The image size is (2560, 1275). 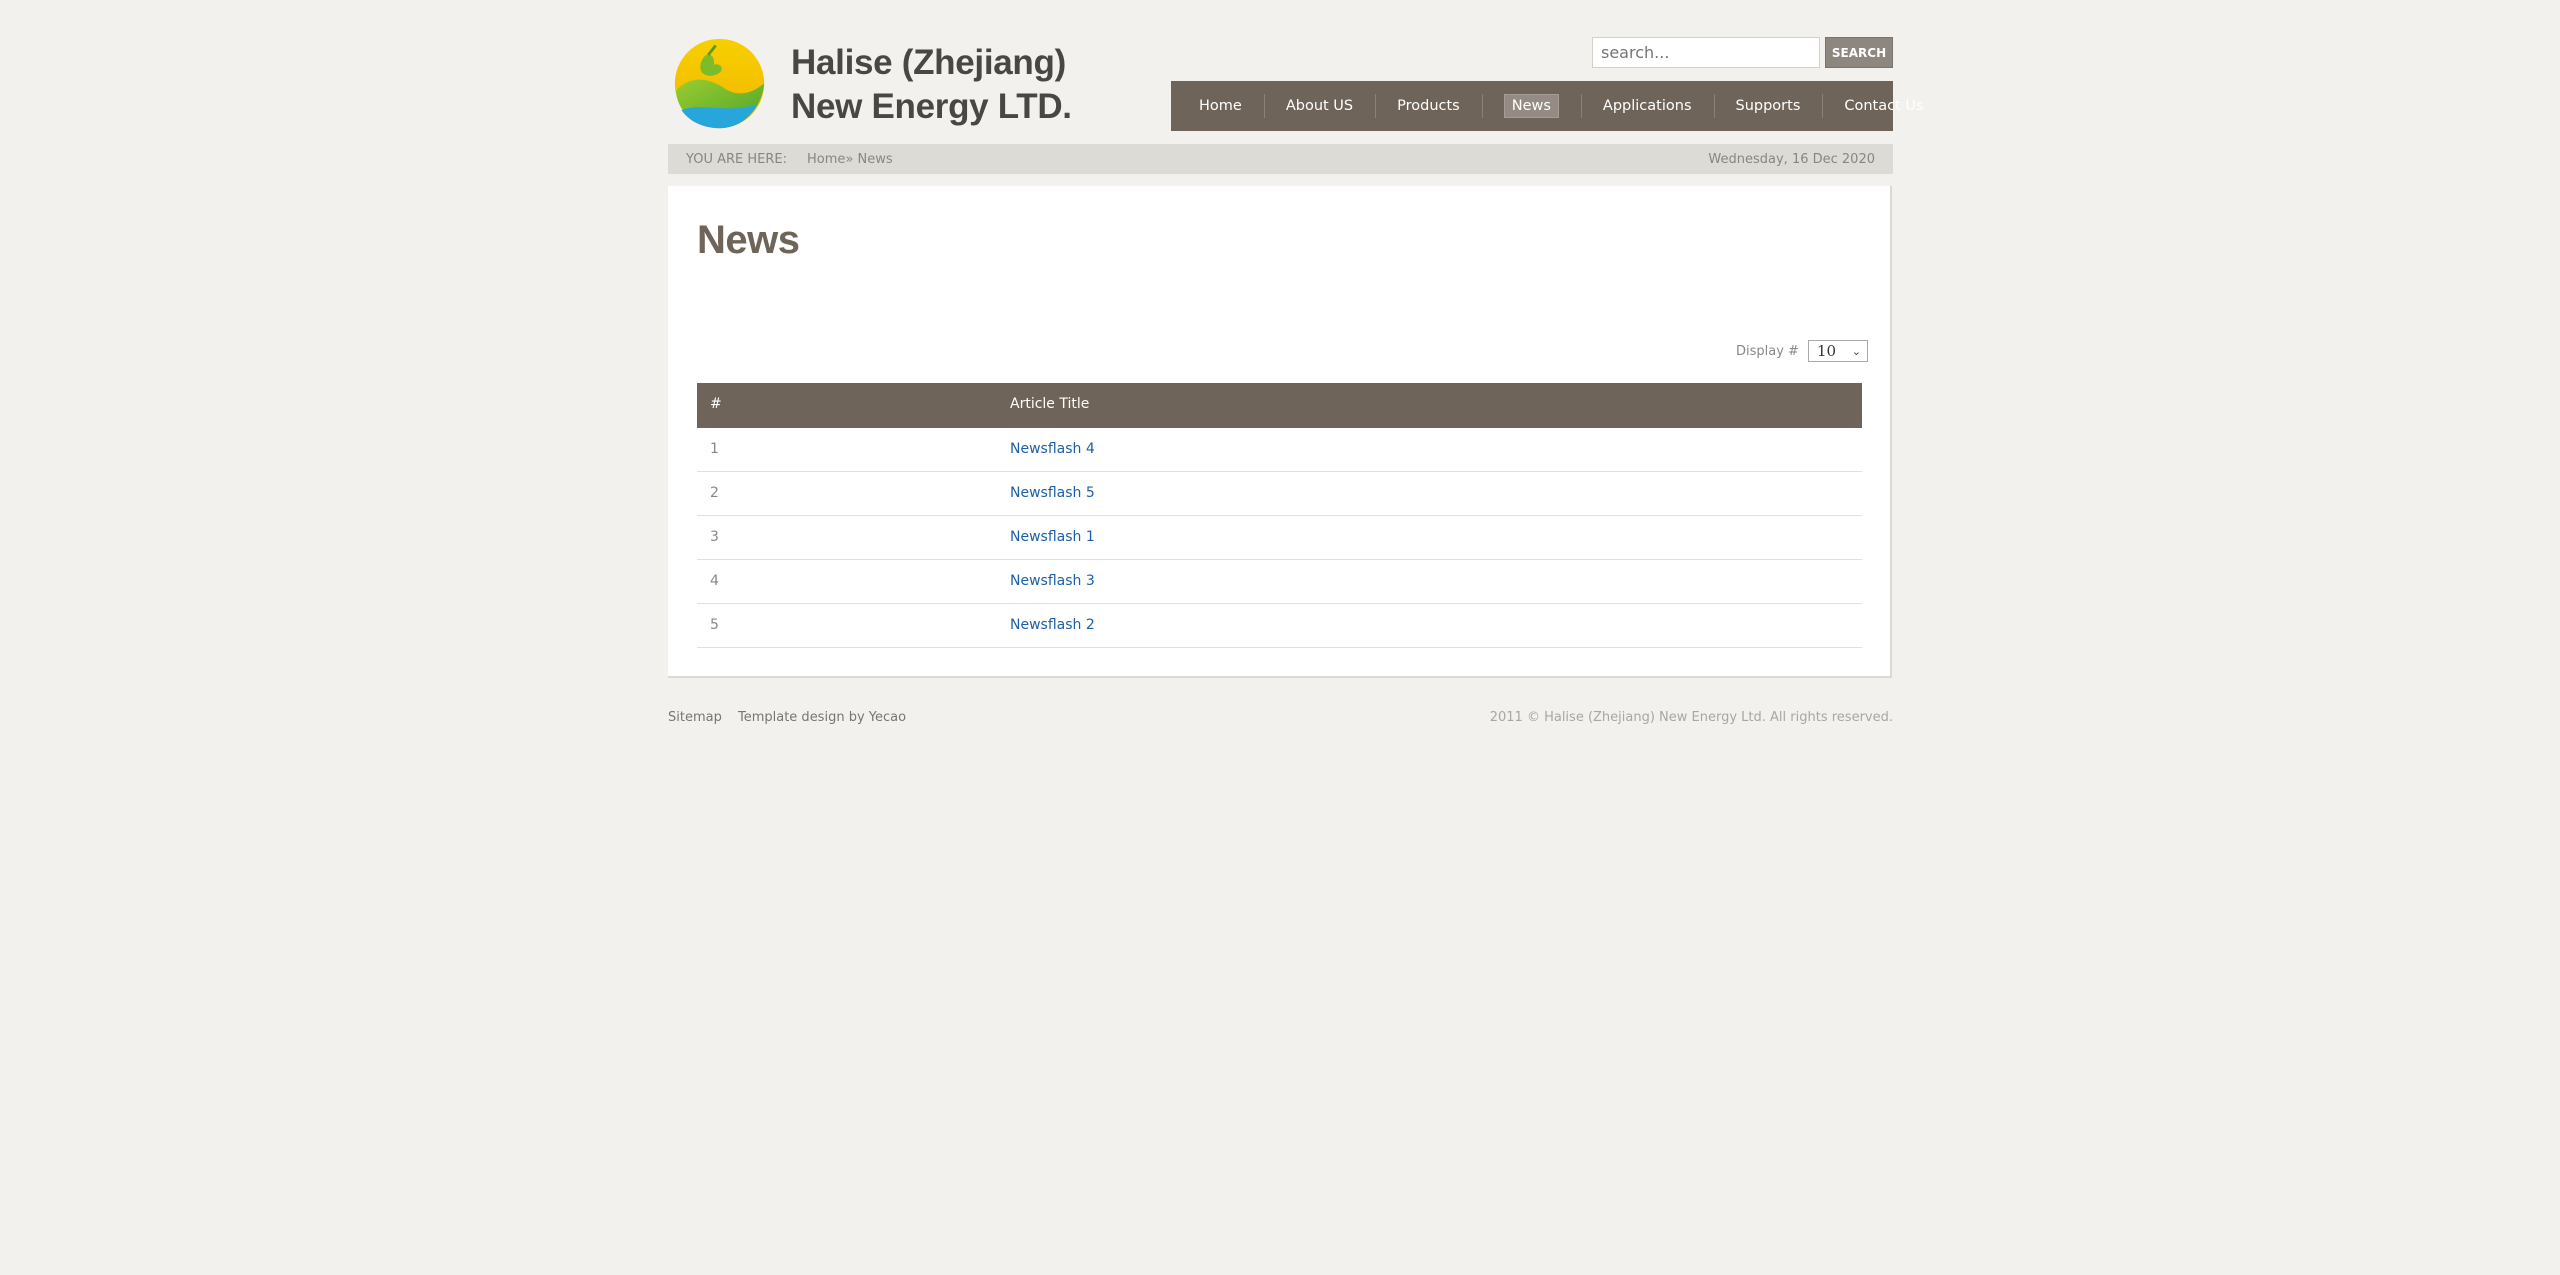 I want to click on nav-item-applications: Applications, so click(x=1647, y=106).